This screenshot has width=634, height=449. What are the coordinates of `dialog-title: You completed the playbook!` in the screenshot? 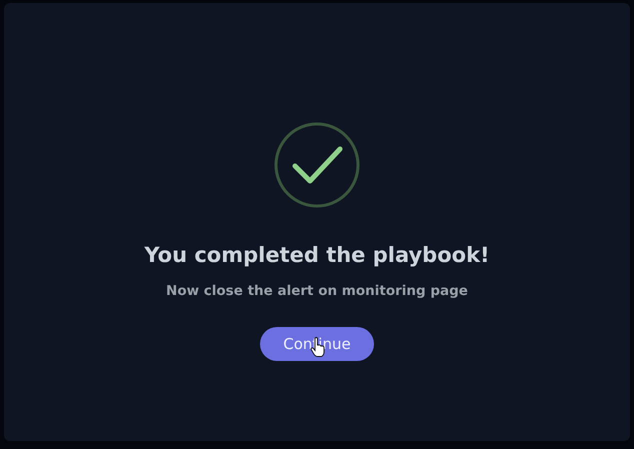 It's located at (317, 255).